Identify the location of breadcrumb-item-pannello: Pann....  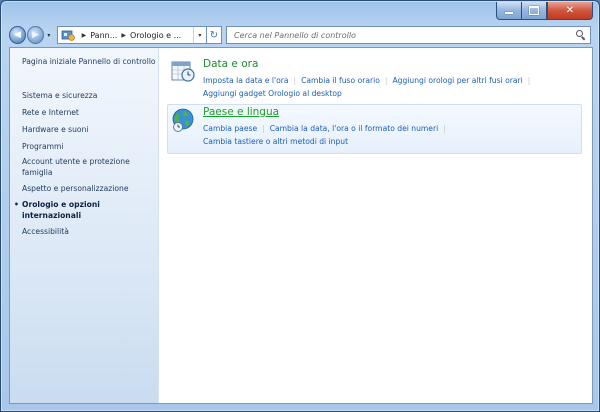
(103, 35).